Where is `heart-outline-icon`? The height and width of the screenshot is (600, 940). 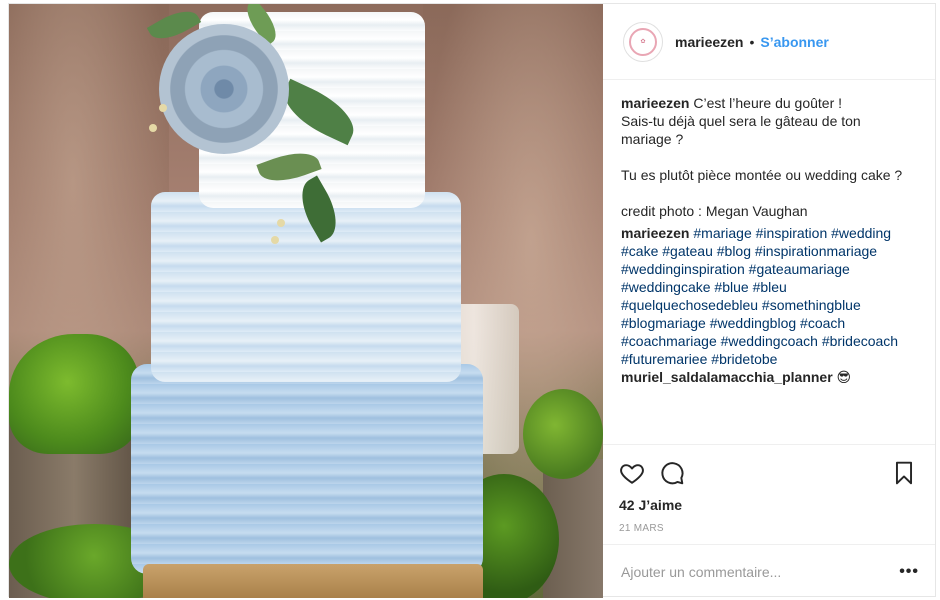 heart-outline-icon is located at coordinates (632, 474).